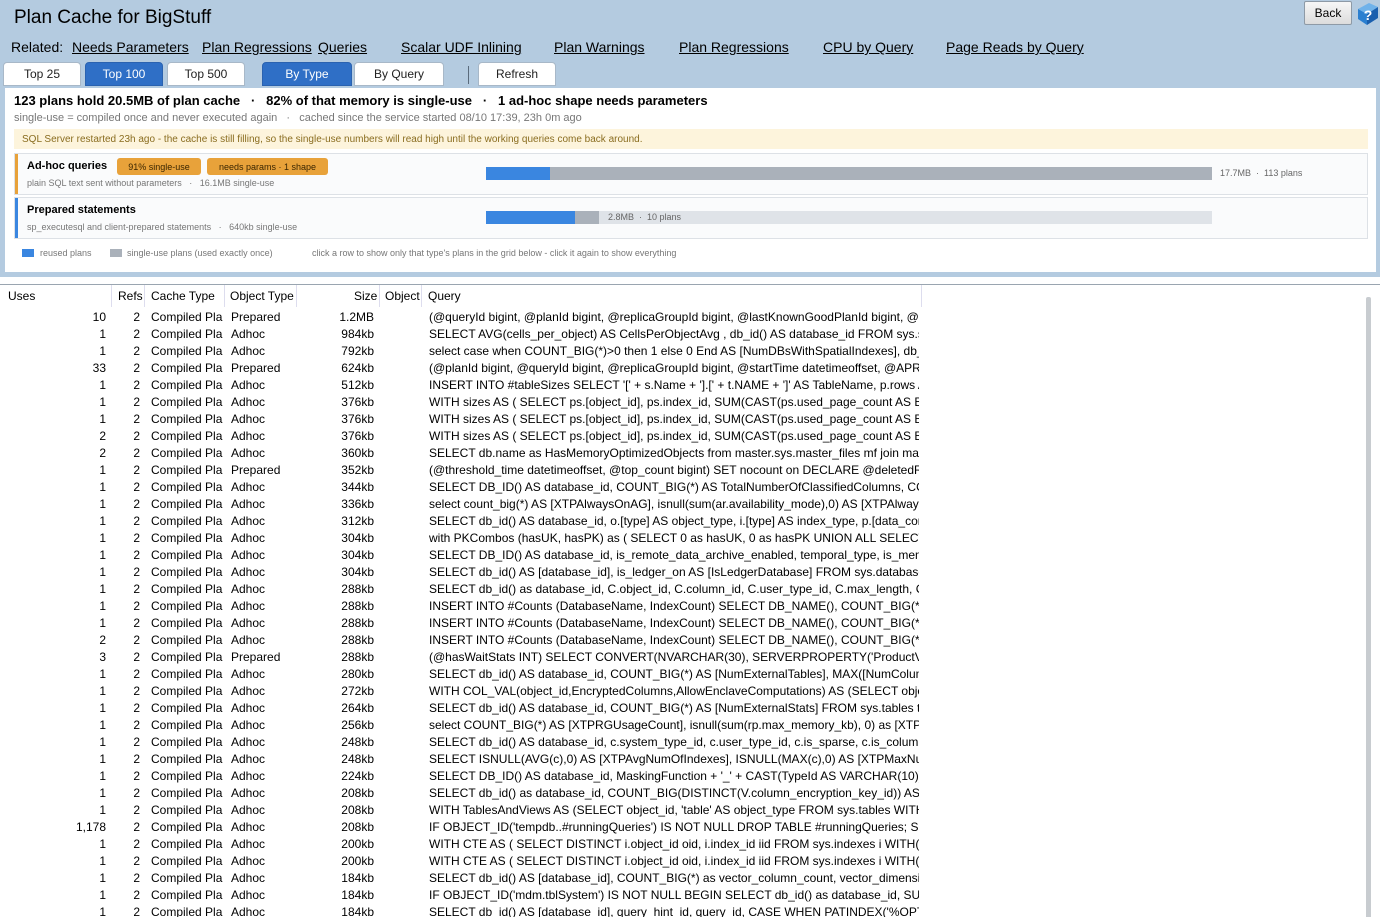 This screenshot has height=917, width=1380. What do you see at coordinates (130, 47) in the screenshot?
I see `link-needs-parameters: Needs Parameters` at bounding box center [130, 47].